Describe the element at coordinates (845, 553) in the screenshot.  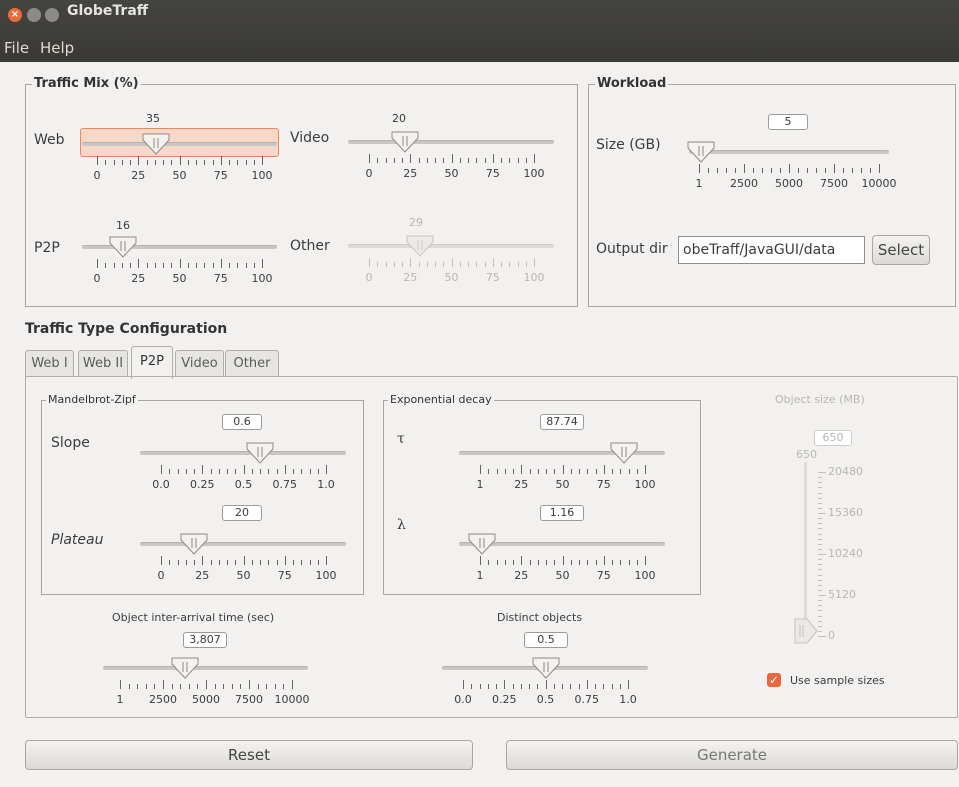
I see `object-size-tick-label: 10240` at that location.